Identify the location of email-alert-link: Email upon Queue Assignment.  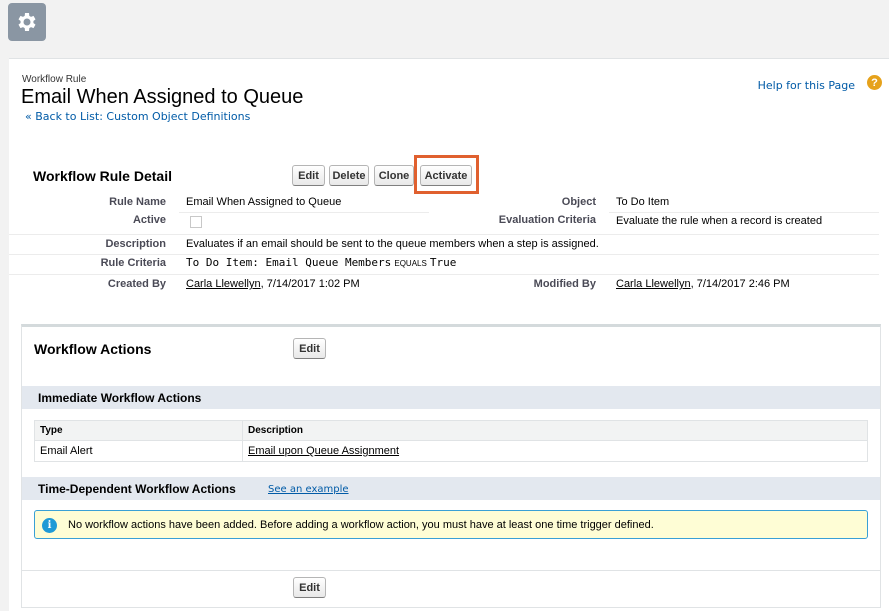
(323, 451).